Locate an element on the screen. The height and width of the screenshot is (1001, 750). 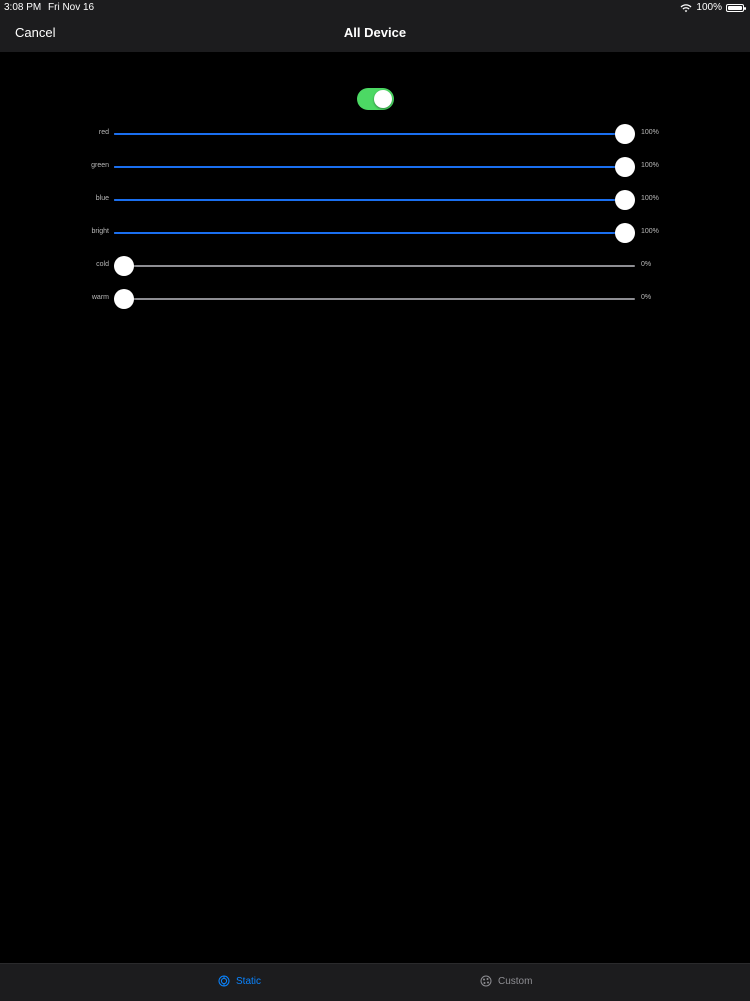
static-icon is located at coordinates (224, 981).